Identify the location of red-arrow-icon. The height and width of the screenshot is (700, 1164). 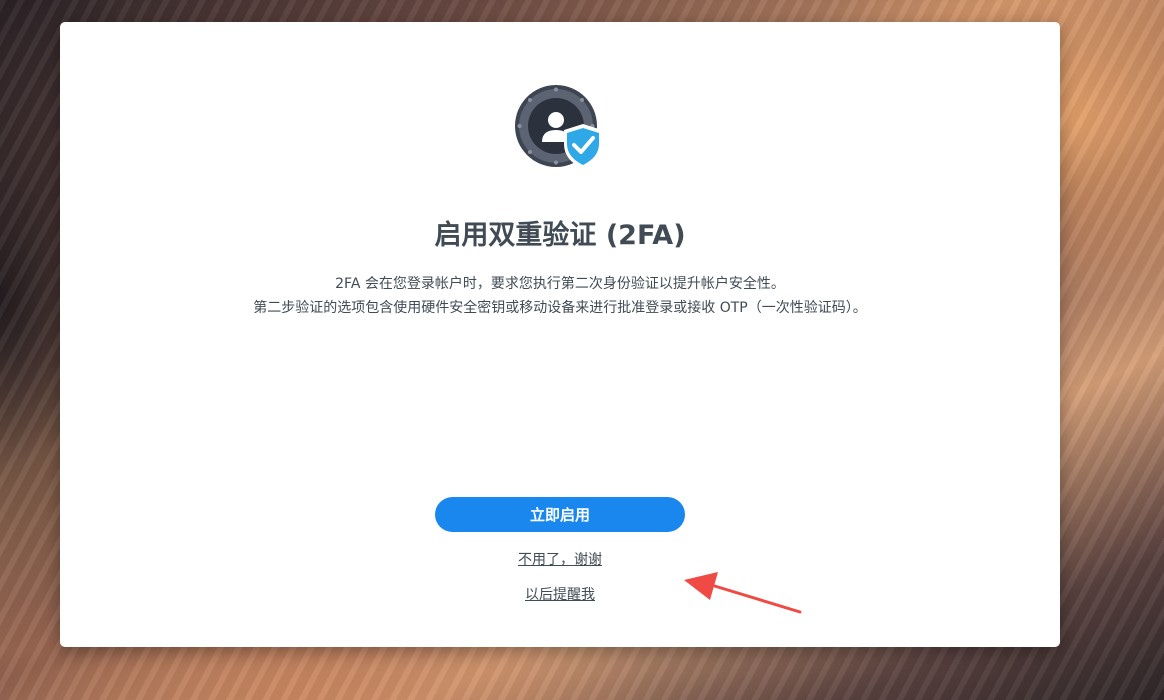
(743, 593).